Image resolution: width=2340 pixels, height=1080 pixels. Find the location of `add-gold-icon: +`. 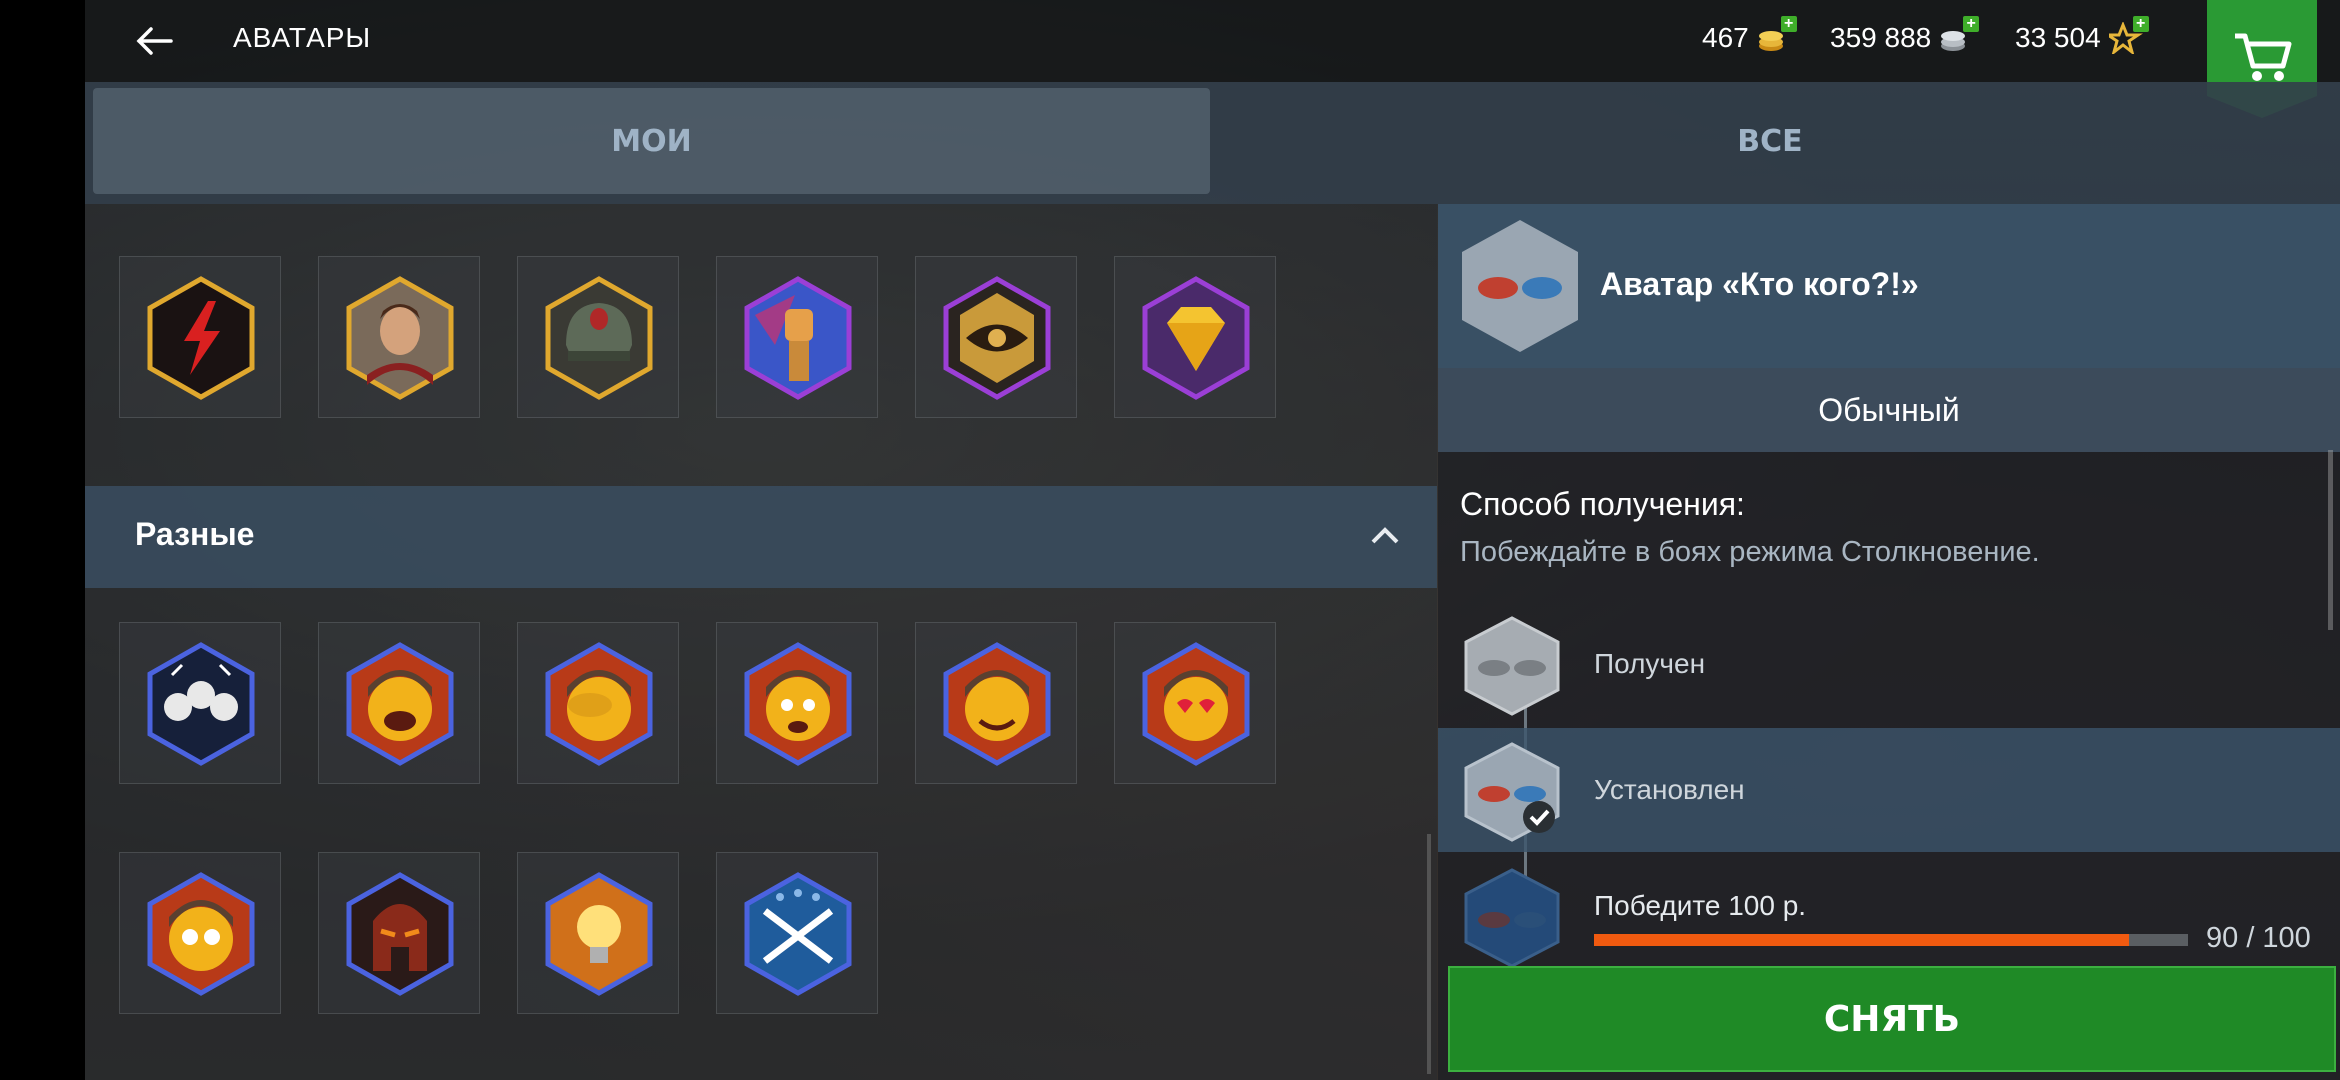

add-gold-icon: + is located at coordinates (1788, 24).